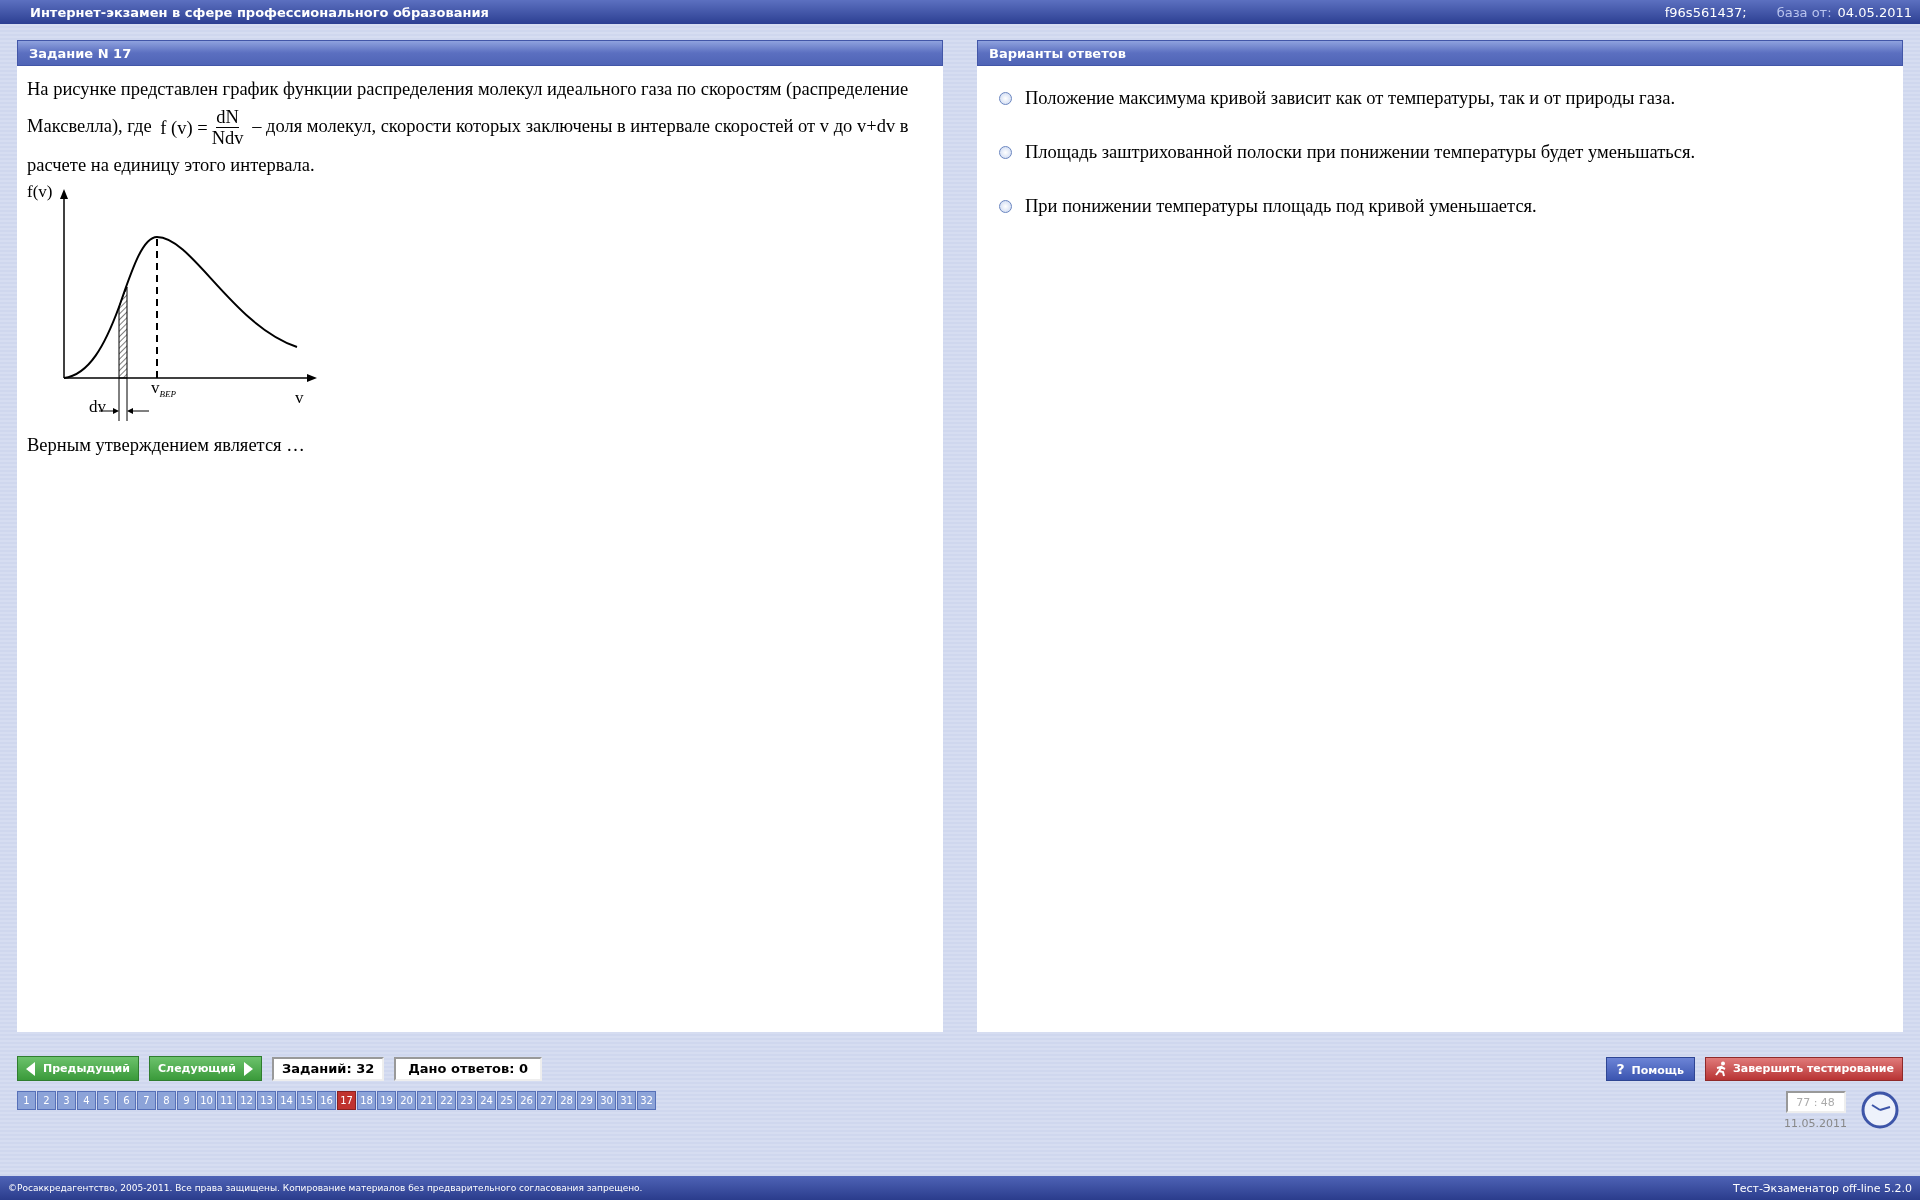 The image size is (1920, 1200). What do you see at coordinates (66, 1100) in the screenshot?
I see `question-number-button: 3` at bounding box center [66, 1100].